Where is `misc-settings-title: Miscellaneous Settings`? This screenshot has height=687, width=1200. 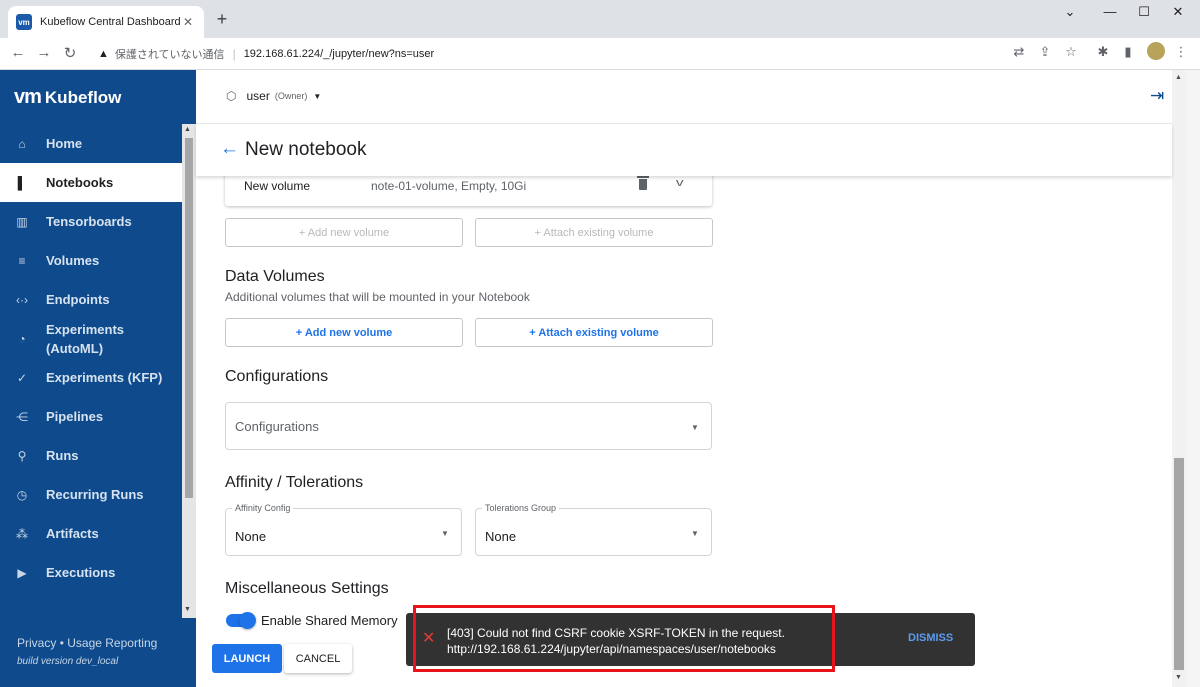 misc-settings-title: Miscellaneous Settings is located at coordinates (307, 588).